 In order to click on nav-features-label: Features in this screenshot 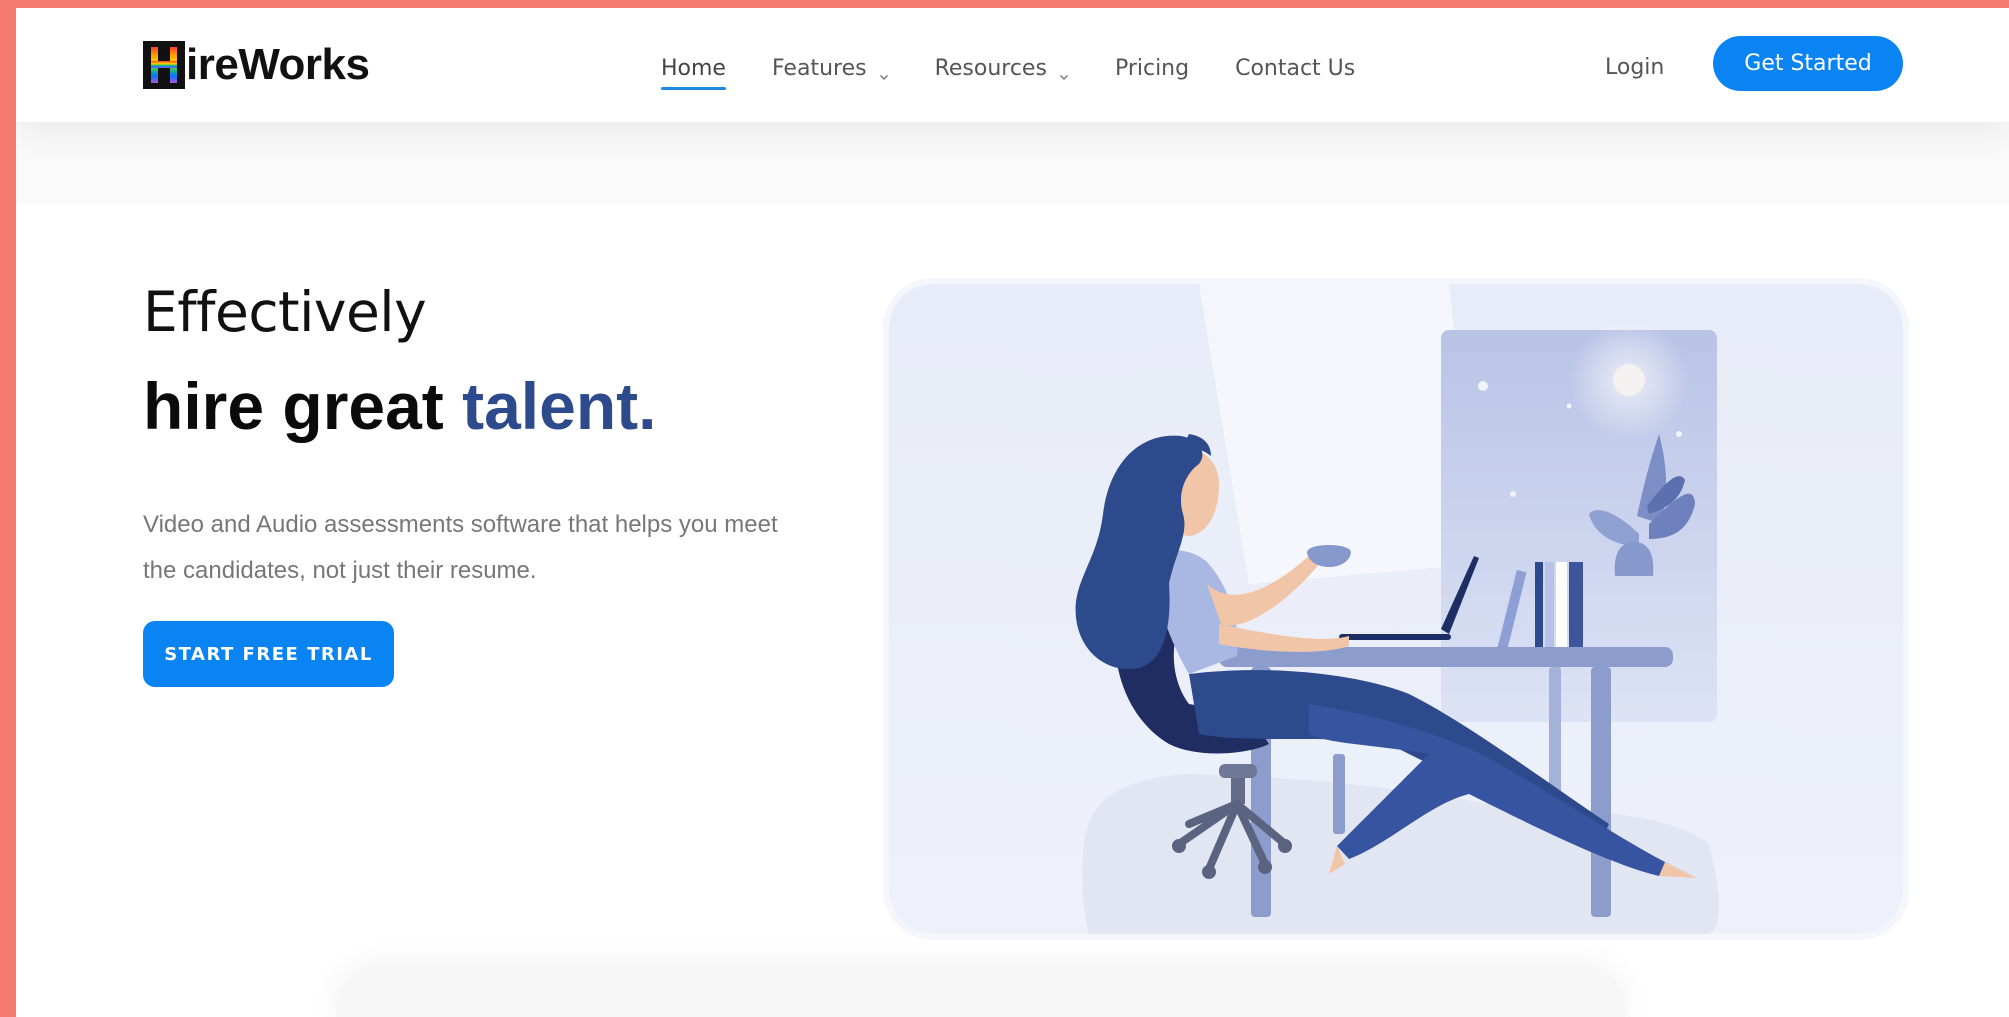, I will do `click(819, 68)`.